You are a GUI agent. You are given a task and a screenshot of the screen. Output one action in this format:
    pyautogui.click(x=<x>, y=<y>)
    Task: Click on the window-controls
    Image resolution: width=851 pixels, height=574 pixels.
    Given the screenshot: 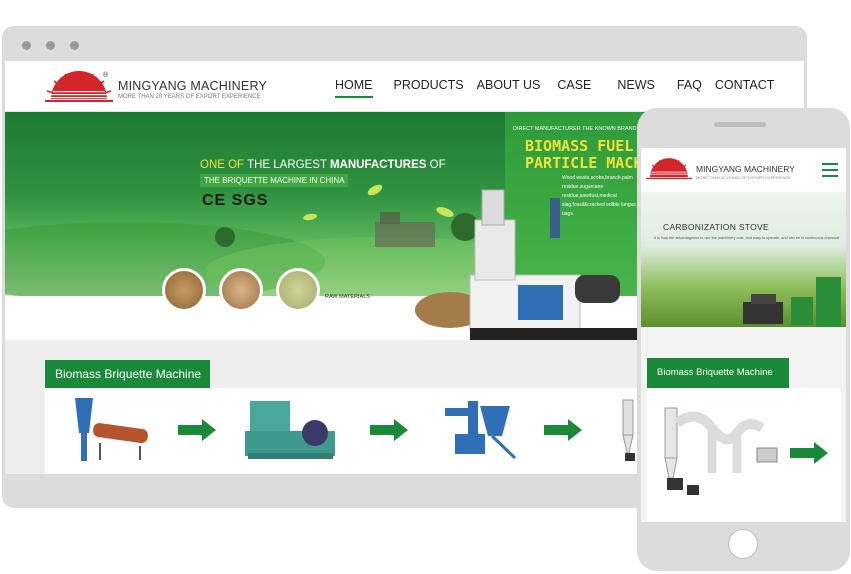 What is the action you would take?
    pyautogui.click(x=50, y=45)
    